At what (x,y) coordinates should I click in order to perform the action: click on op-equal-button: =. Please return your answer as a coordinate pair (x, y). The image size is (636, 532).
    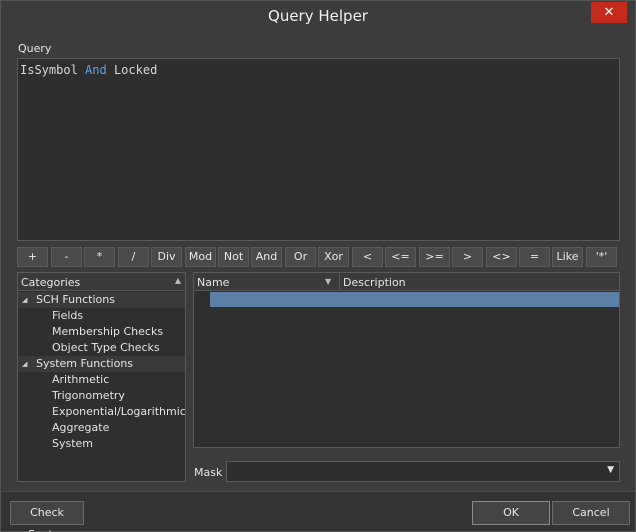
    Looking at the image, I should click on (534, 257).